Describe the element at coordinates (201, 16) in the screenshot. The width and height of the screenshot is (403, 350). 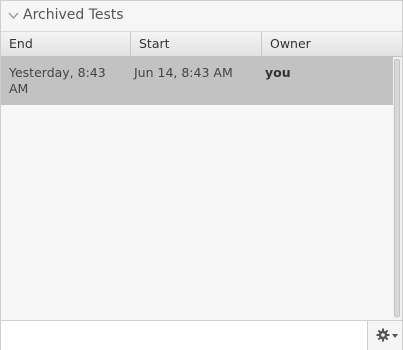
I see `panel-header: Archived Tests` at that location.